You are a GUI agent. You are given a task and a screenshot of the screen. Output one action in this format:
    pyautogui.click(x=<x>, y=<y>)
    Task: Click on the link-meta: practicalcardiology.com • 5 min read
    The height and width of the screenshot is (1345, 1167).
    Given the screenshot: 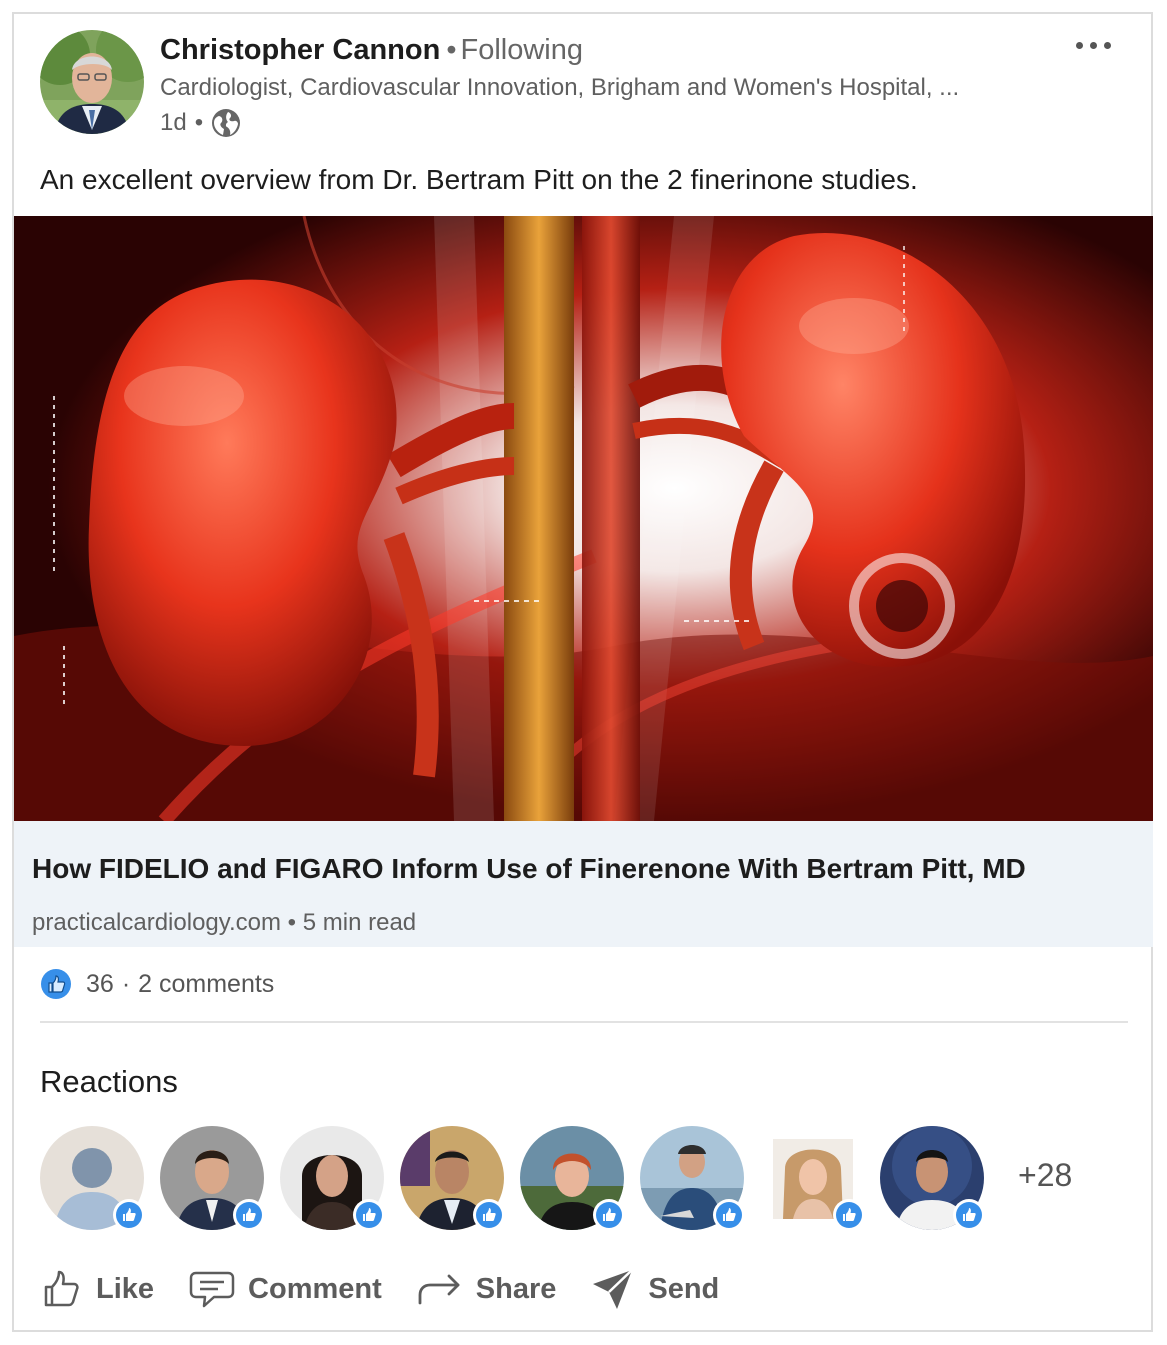 What is the action you would take?
    pyautogui.click(x=224, y=923)
    